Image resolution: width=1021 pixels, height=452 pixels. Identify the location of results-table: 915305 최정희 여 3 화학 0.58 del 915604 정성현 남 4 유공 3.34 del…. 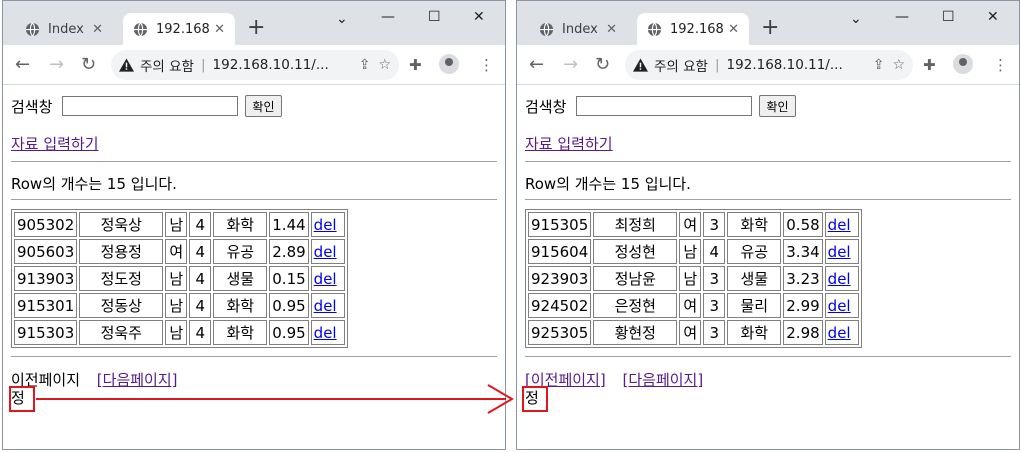
(693, 278).